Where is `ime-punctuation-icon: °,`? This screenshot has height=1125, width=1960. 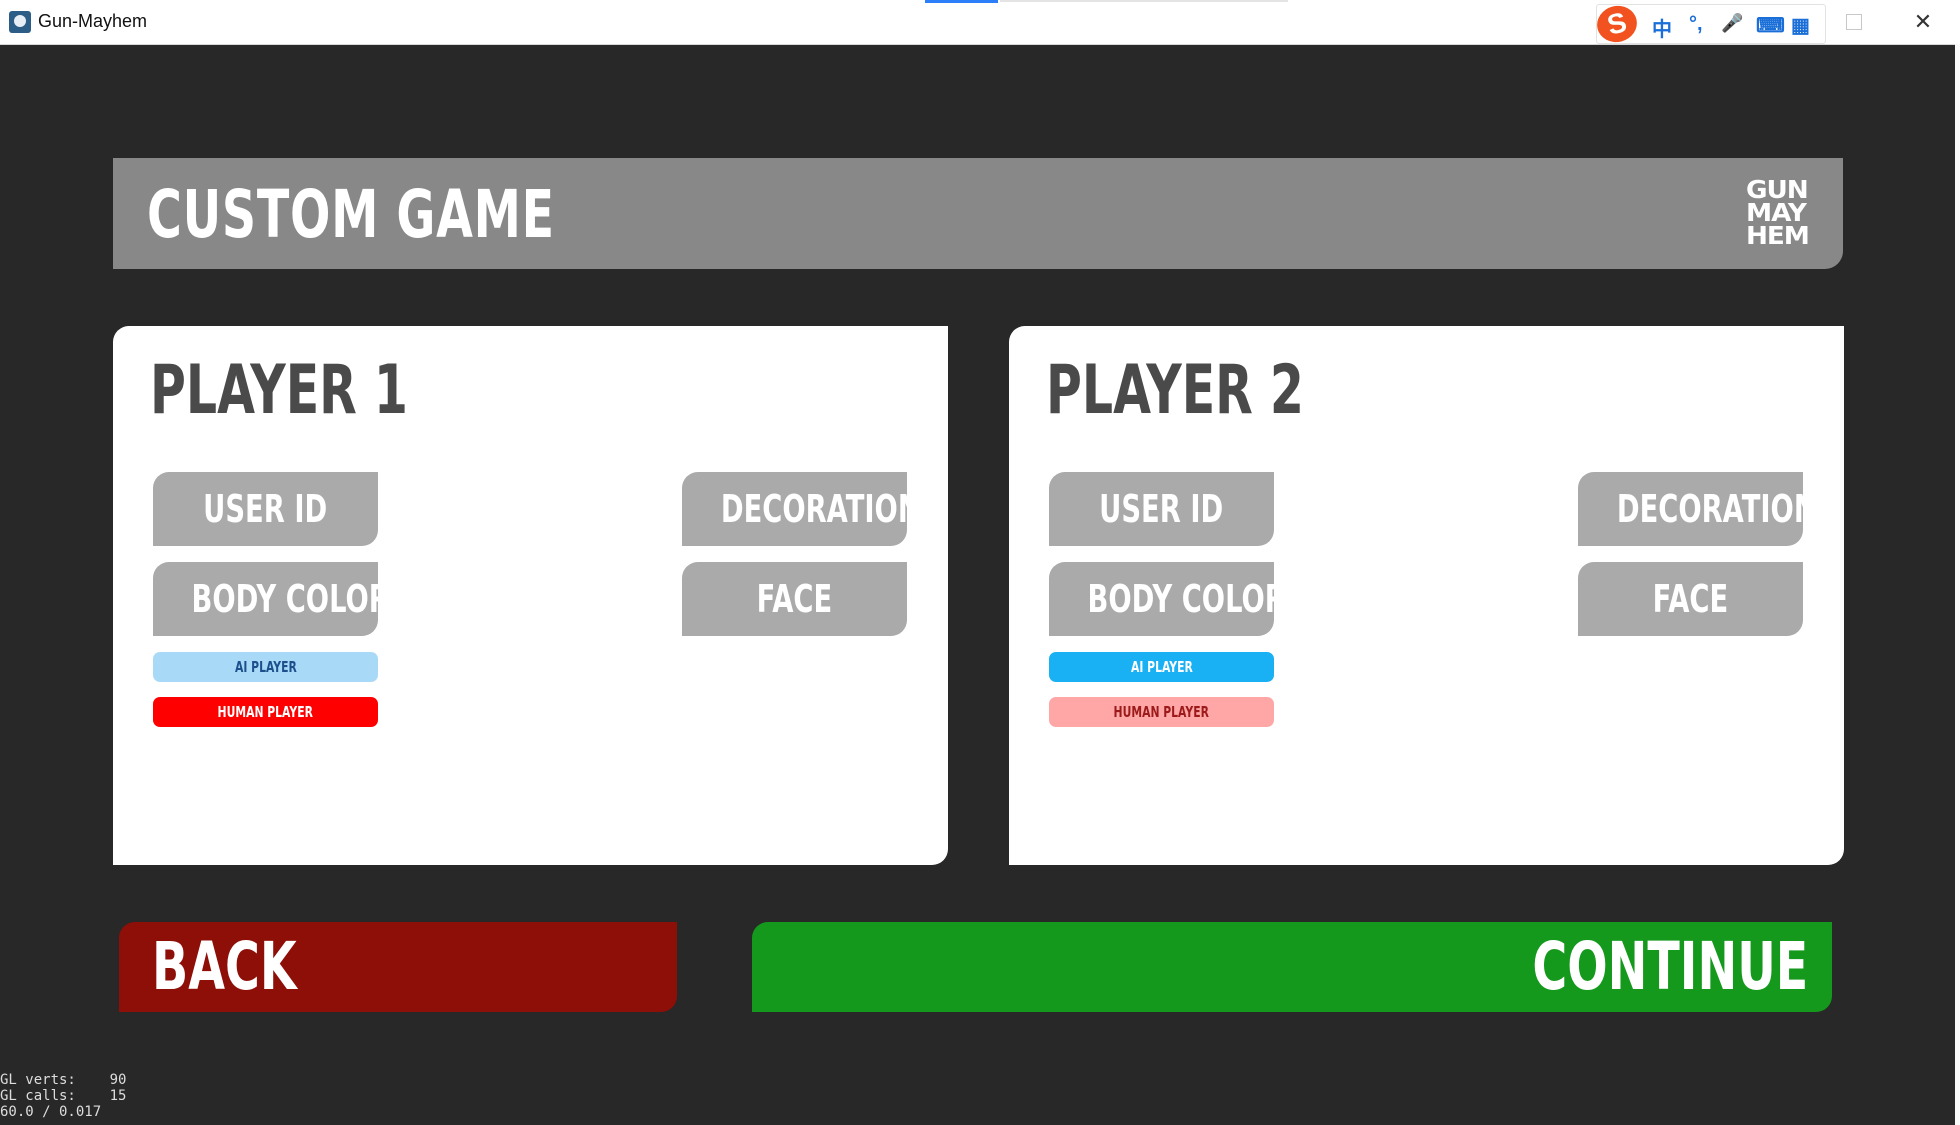
ime-punctuation-icon: °, is located at coordinates (1696, 24).